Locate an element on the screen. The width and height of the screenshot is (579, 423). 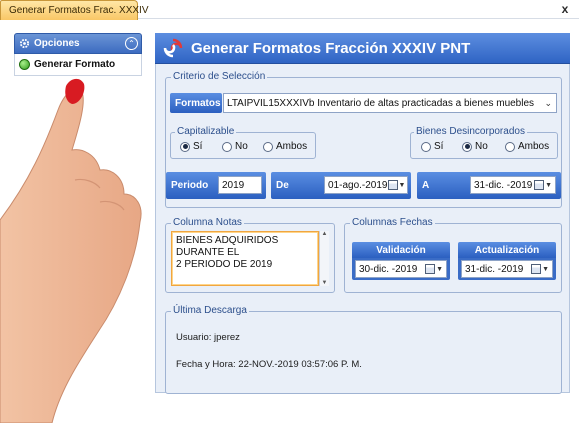
tab-generar-formatos: Generar Formatos Frac. XXXIV is located at coordinates (74, 10).